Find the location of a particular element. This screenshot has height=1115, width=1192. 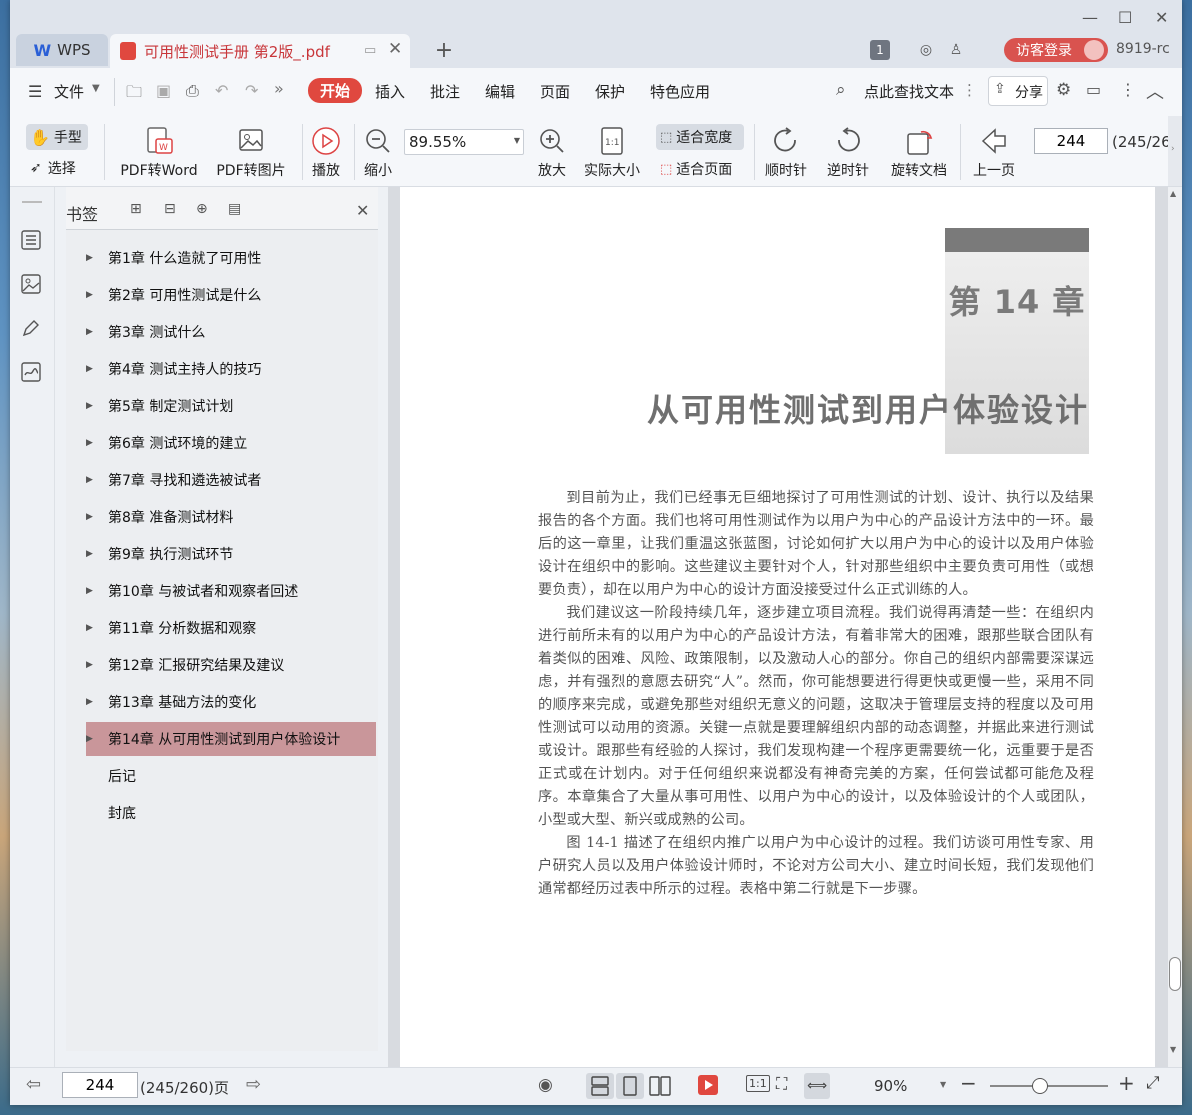

more-arrows-icon: » is located at coordinates (279, 88).